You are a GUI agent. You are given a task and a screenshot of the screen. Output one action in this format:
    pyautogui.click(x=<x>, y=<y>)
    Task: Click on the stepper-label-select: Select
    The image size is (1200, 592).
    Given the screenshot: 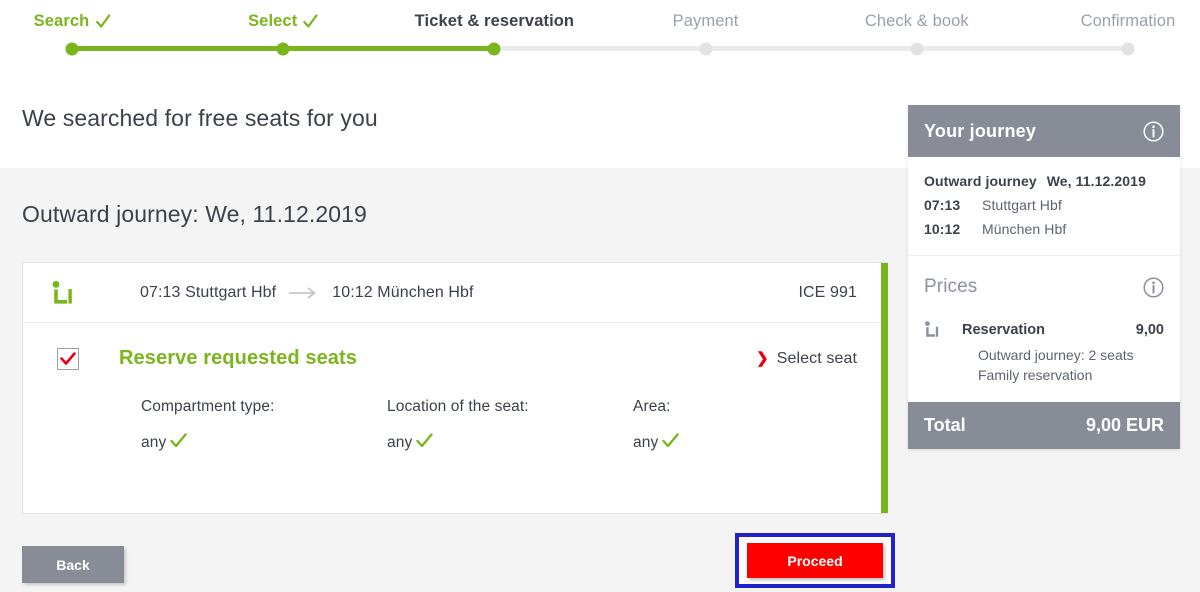 What is the action you would take?
    pyautogui.click(x=283, y=21)
    